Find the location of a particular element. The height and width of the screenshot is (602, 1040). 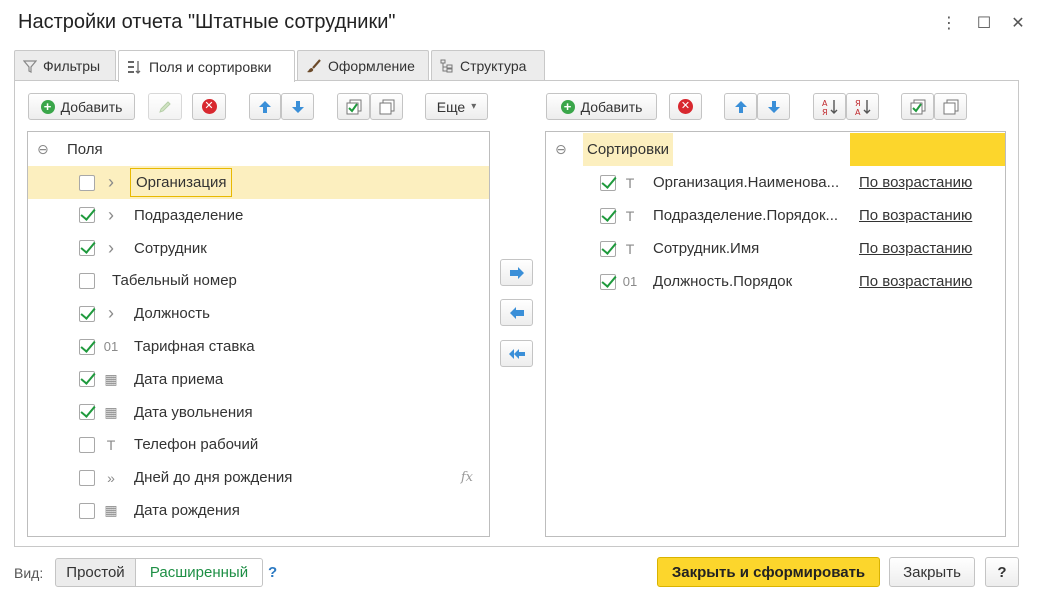

sort-descending-button: ЯA is located at coordinates (862, 106).